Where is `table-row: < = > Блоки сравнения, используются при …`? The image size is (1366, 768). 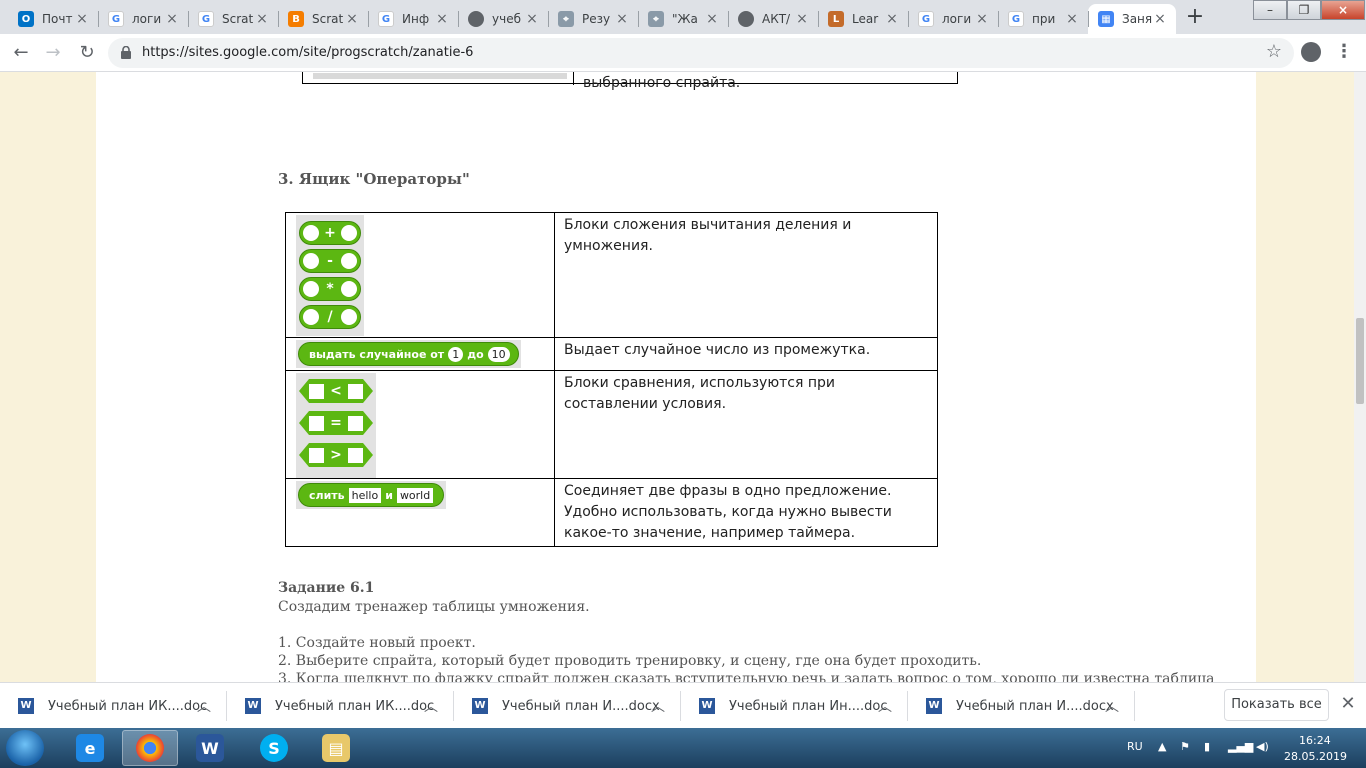 table-row: < = > Блоки сравнения, используются при … is located at coordinates (611, 424).